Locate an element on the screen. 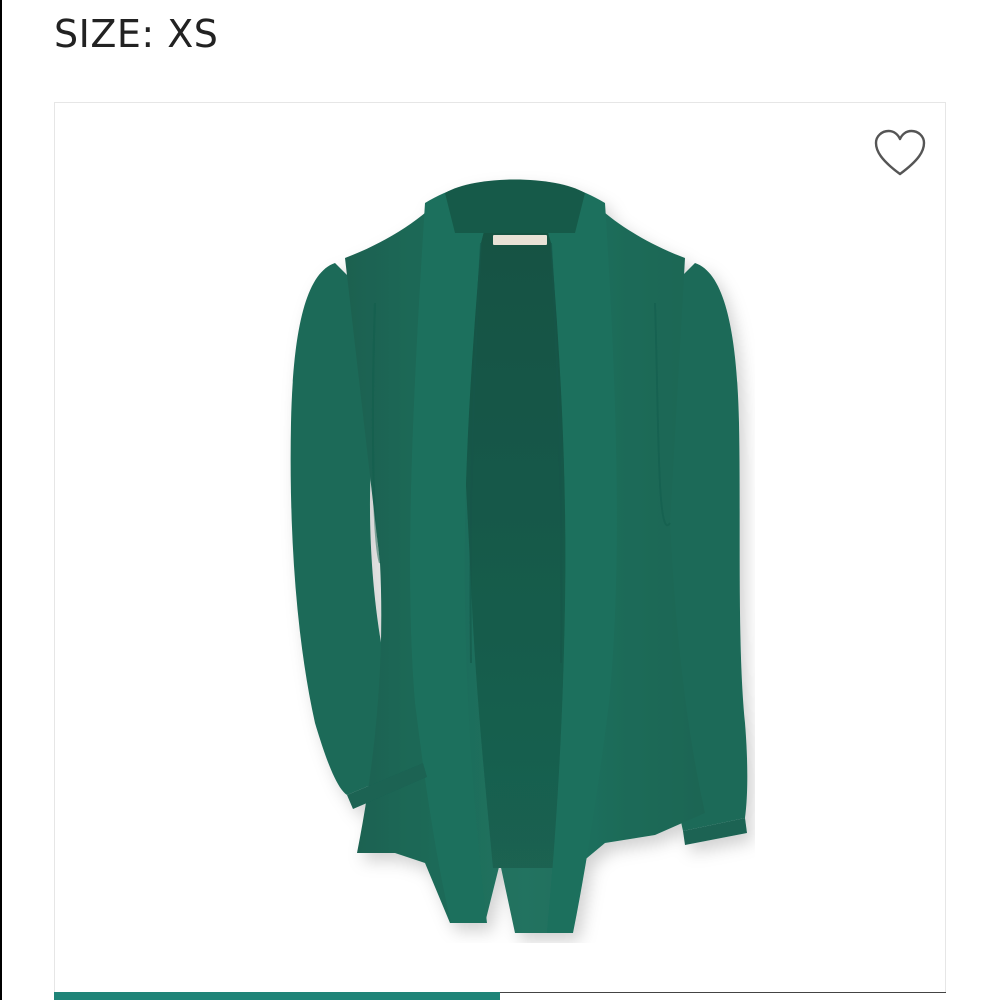 This screenshot has height=1000, width=1000. image-gallery-progress-fill is located at coordinates (277, 996).